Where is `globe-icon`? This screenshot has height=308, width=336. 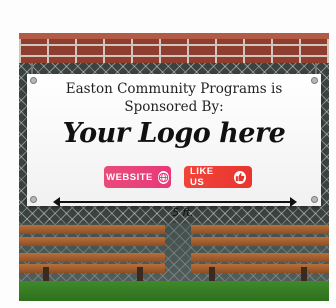
globe-icon is located at coordinates (163, 177).